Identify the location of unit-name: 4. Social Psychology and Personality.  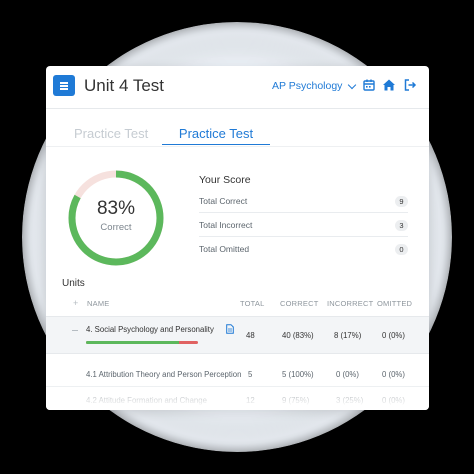
(150, 329).